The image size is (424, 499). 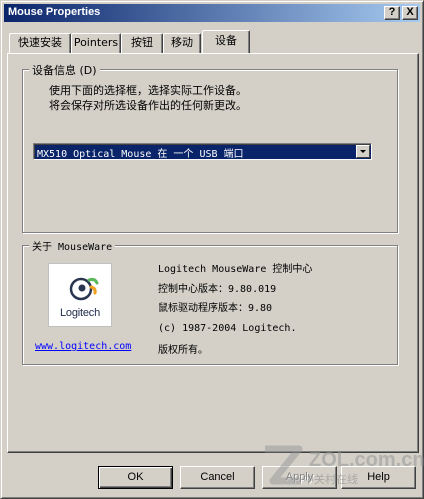 What do you see at coordinates (80, 313) in the screenshot?
I see `logo-wordmark: Logitech` at bounding box center [80, 313].